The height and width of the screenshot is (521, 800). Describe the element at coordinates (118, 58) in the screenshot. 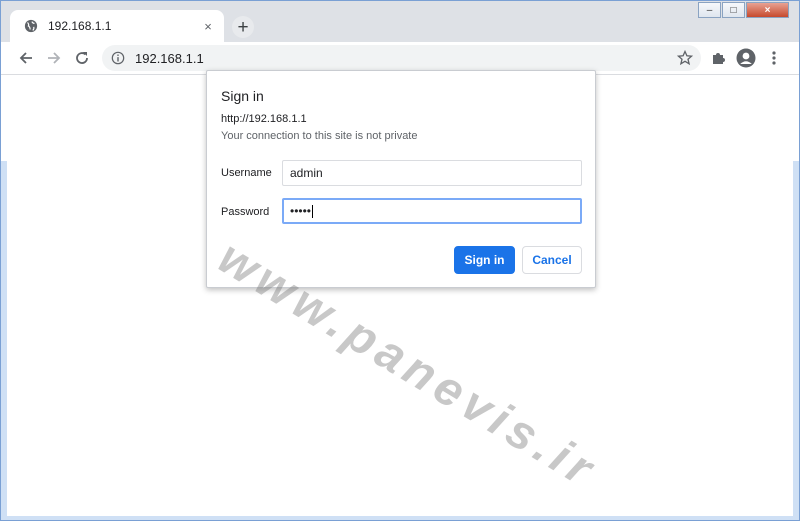

I see `info-icon` at that location.